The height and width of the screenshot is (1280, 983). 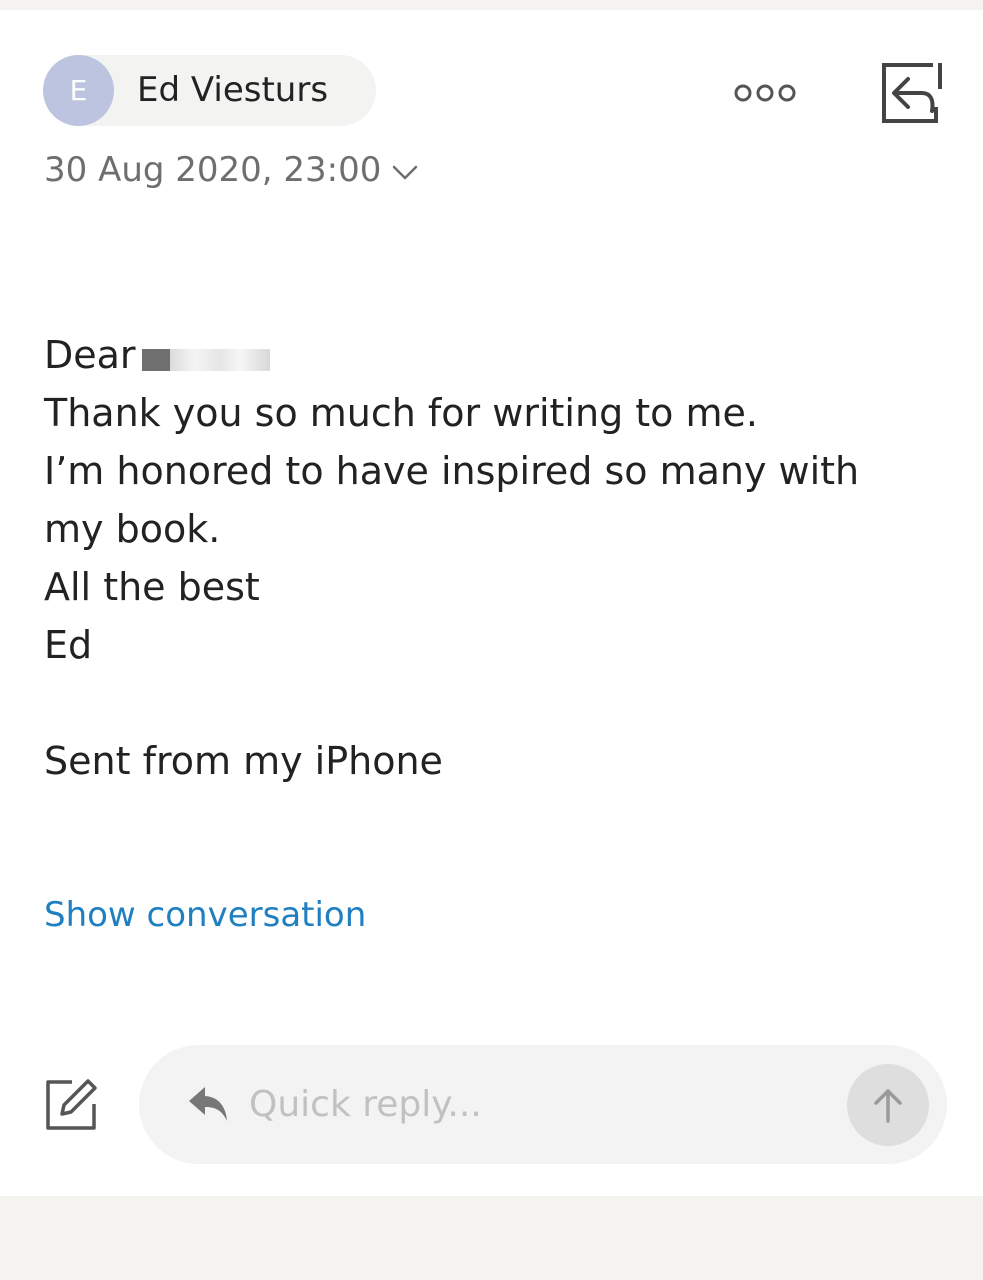 I want to click on bottom-edge, so click(x=491, y=1238).